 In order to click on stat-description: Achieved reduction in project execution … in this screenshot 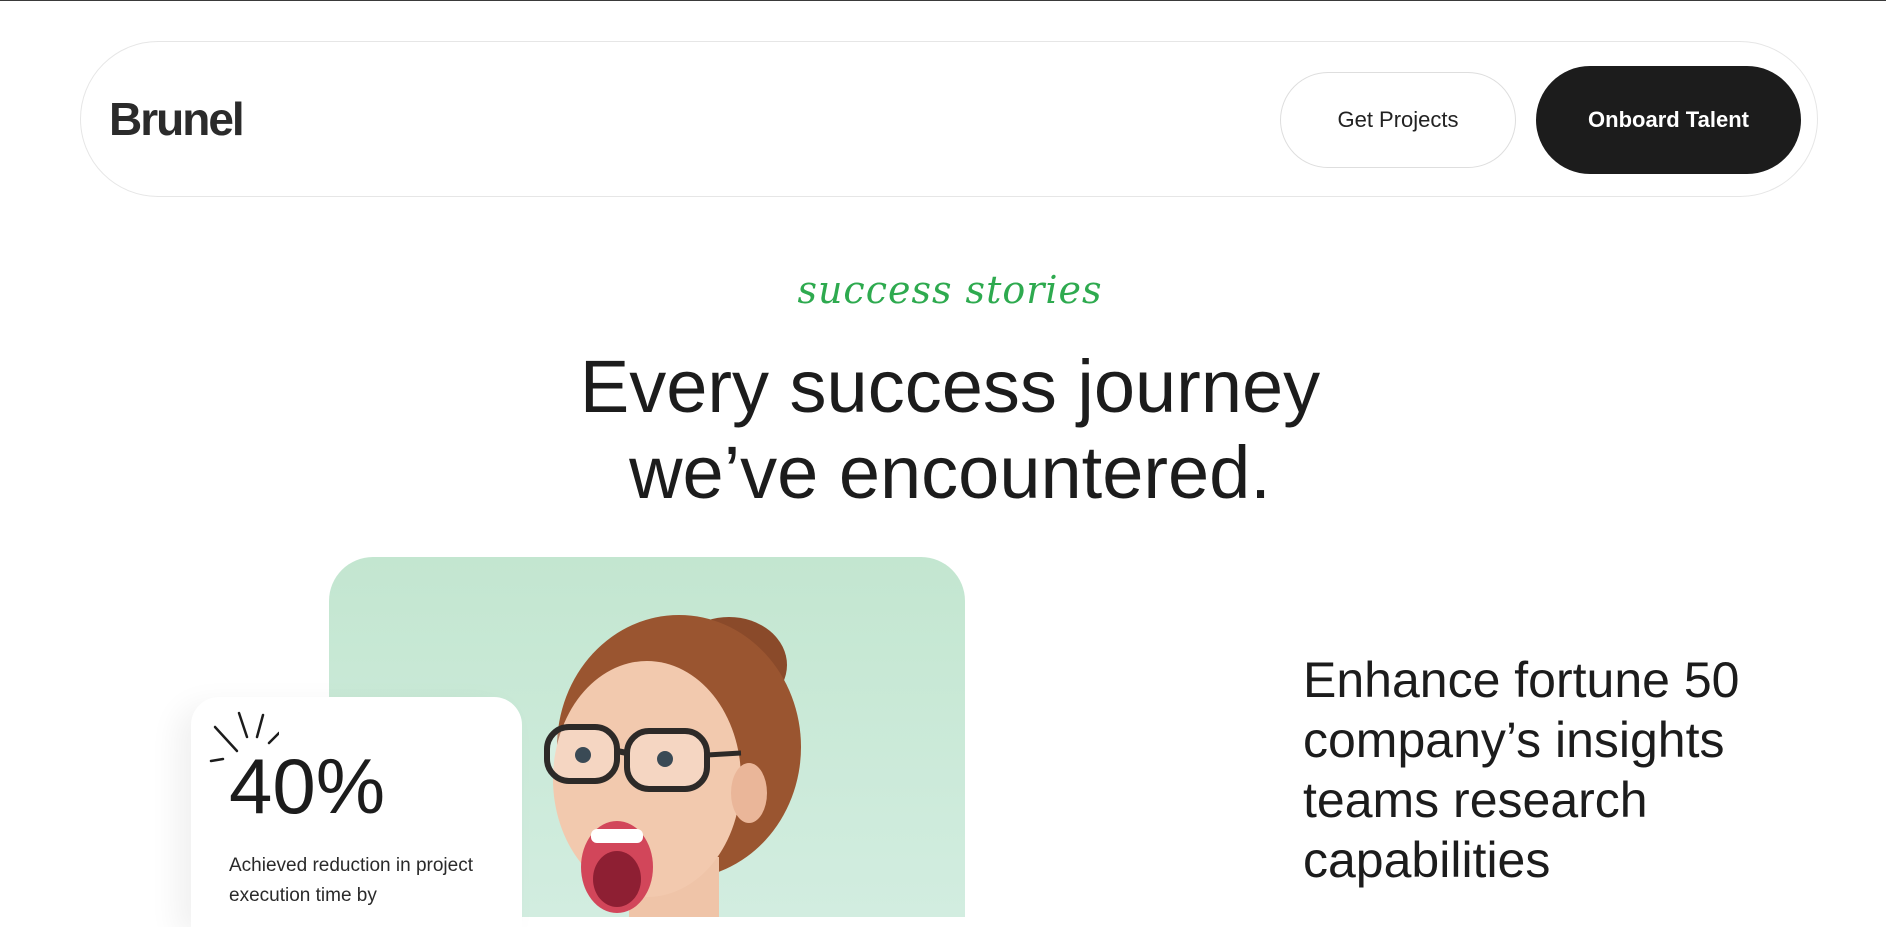, I will do `click(351, 880)`.